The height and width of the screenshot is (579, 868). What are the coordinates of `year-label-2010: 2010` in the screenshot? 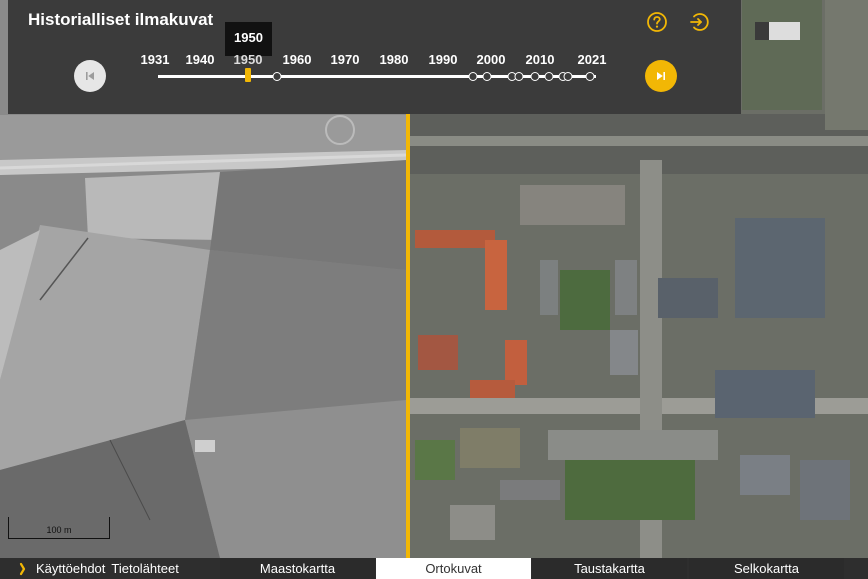 It's located at (540, 59).